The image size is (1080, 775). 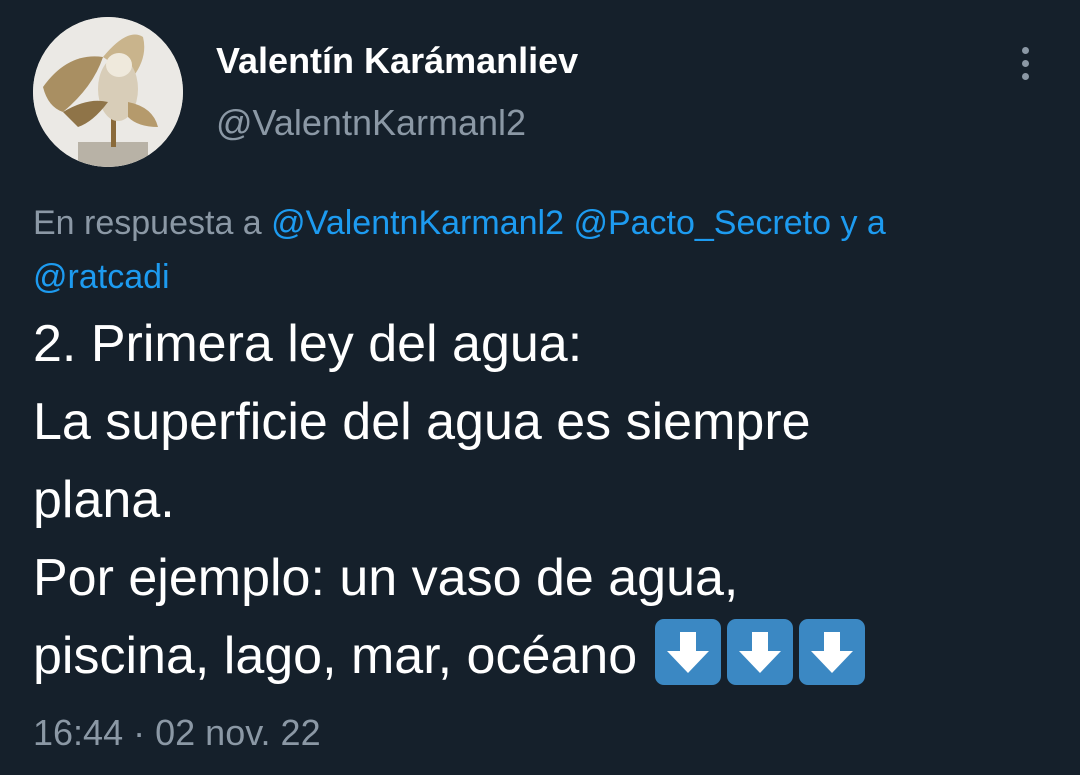 I want to click on tweet-line: piscina, lago, mar, océano, so click(x=335, y=656).